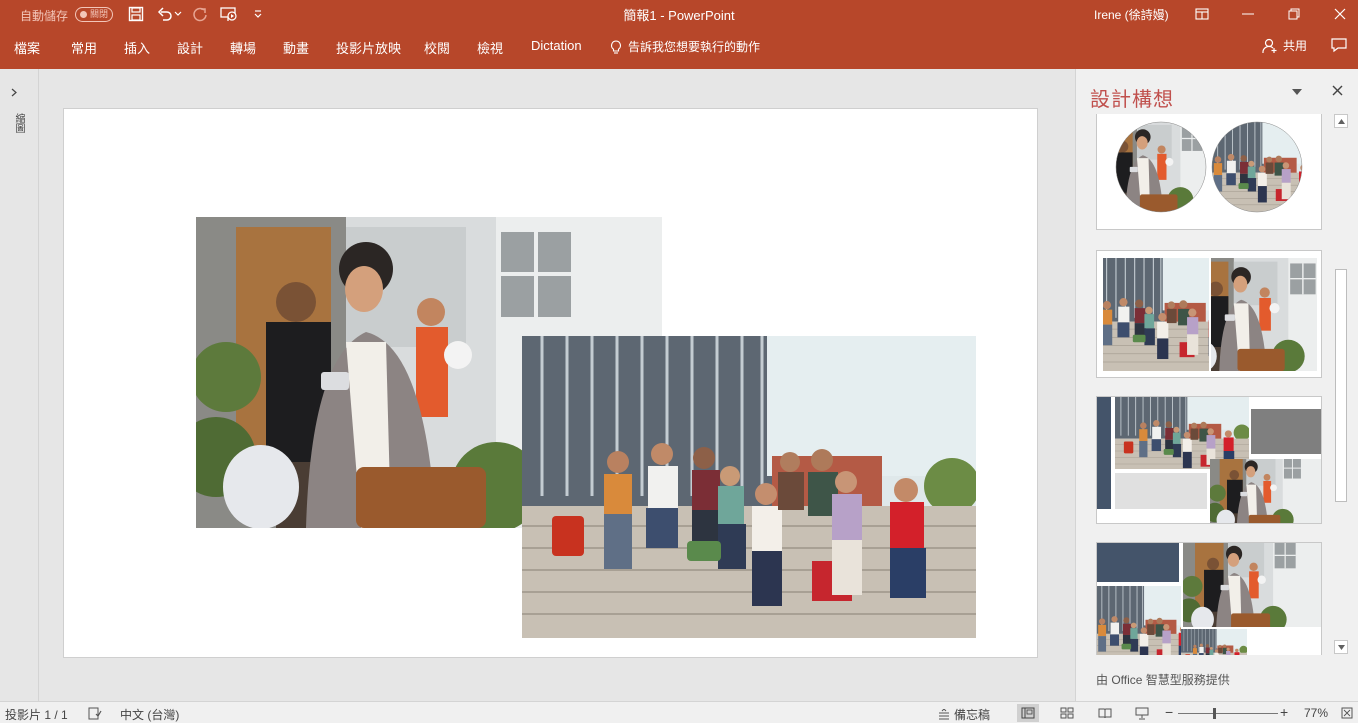 This screenshot has width=1358, height=723. What do you see at coordinates (98, 14) in the screenshot?
I see `autosave-state: 關閉` at bounding box center [98, 14].